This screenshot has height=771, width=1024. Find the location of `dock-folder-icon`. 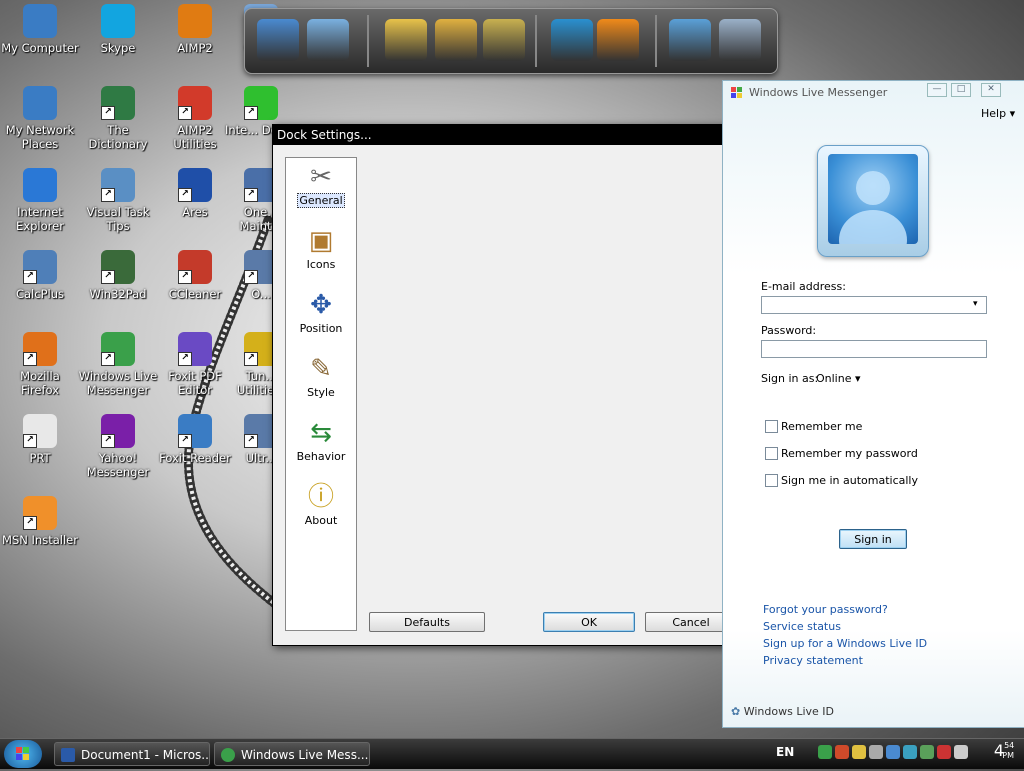

dock-folder-icon is located at coordinates (406, 40).